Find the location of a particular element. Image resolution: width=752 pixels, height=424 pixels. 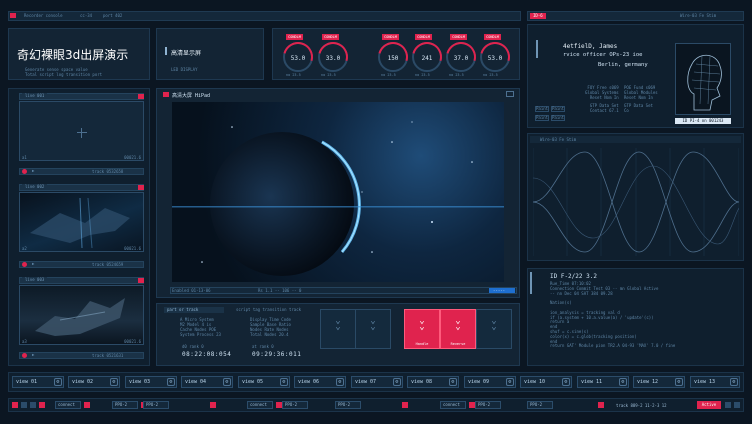

thumb-2-preview: a2 00021.6 is located at coordinates (81, 222).